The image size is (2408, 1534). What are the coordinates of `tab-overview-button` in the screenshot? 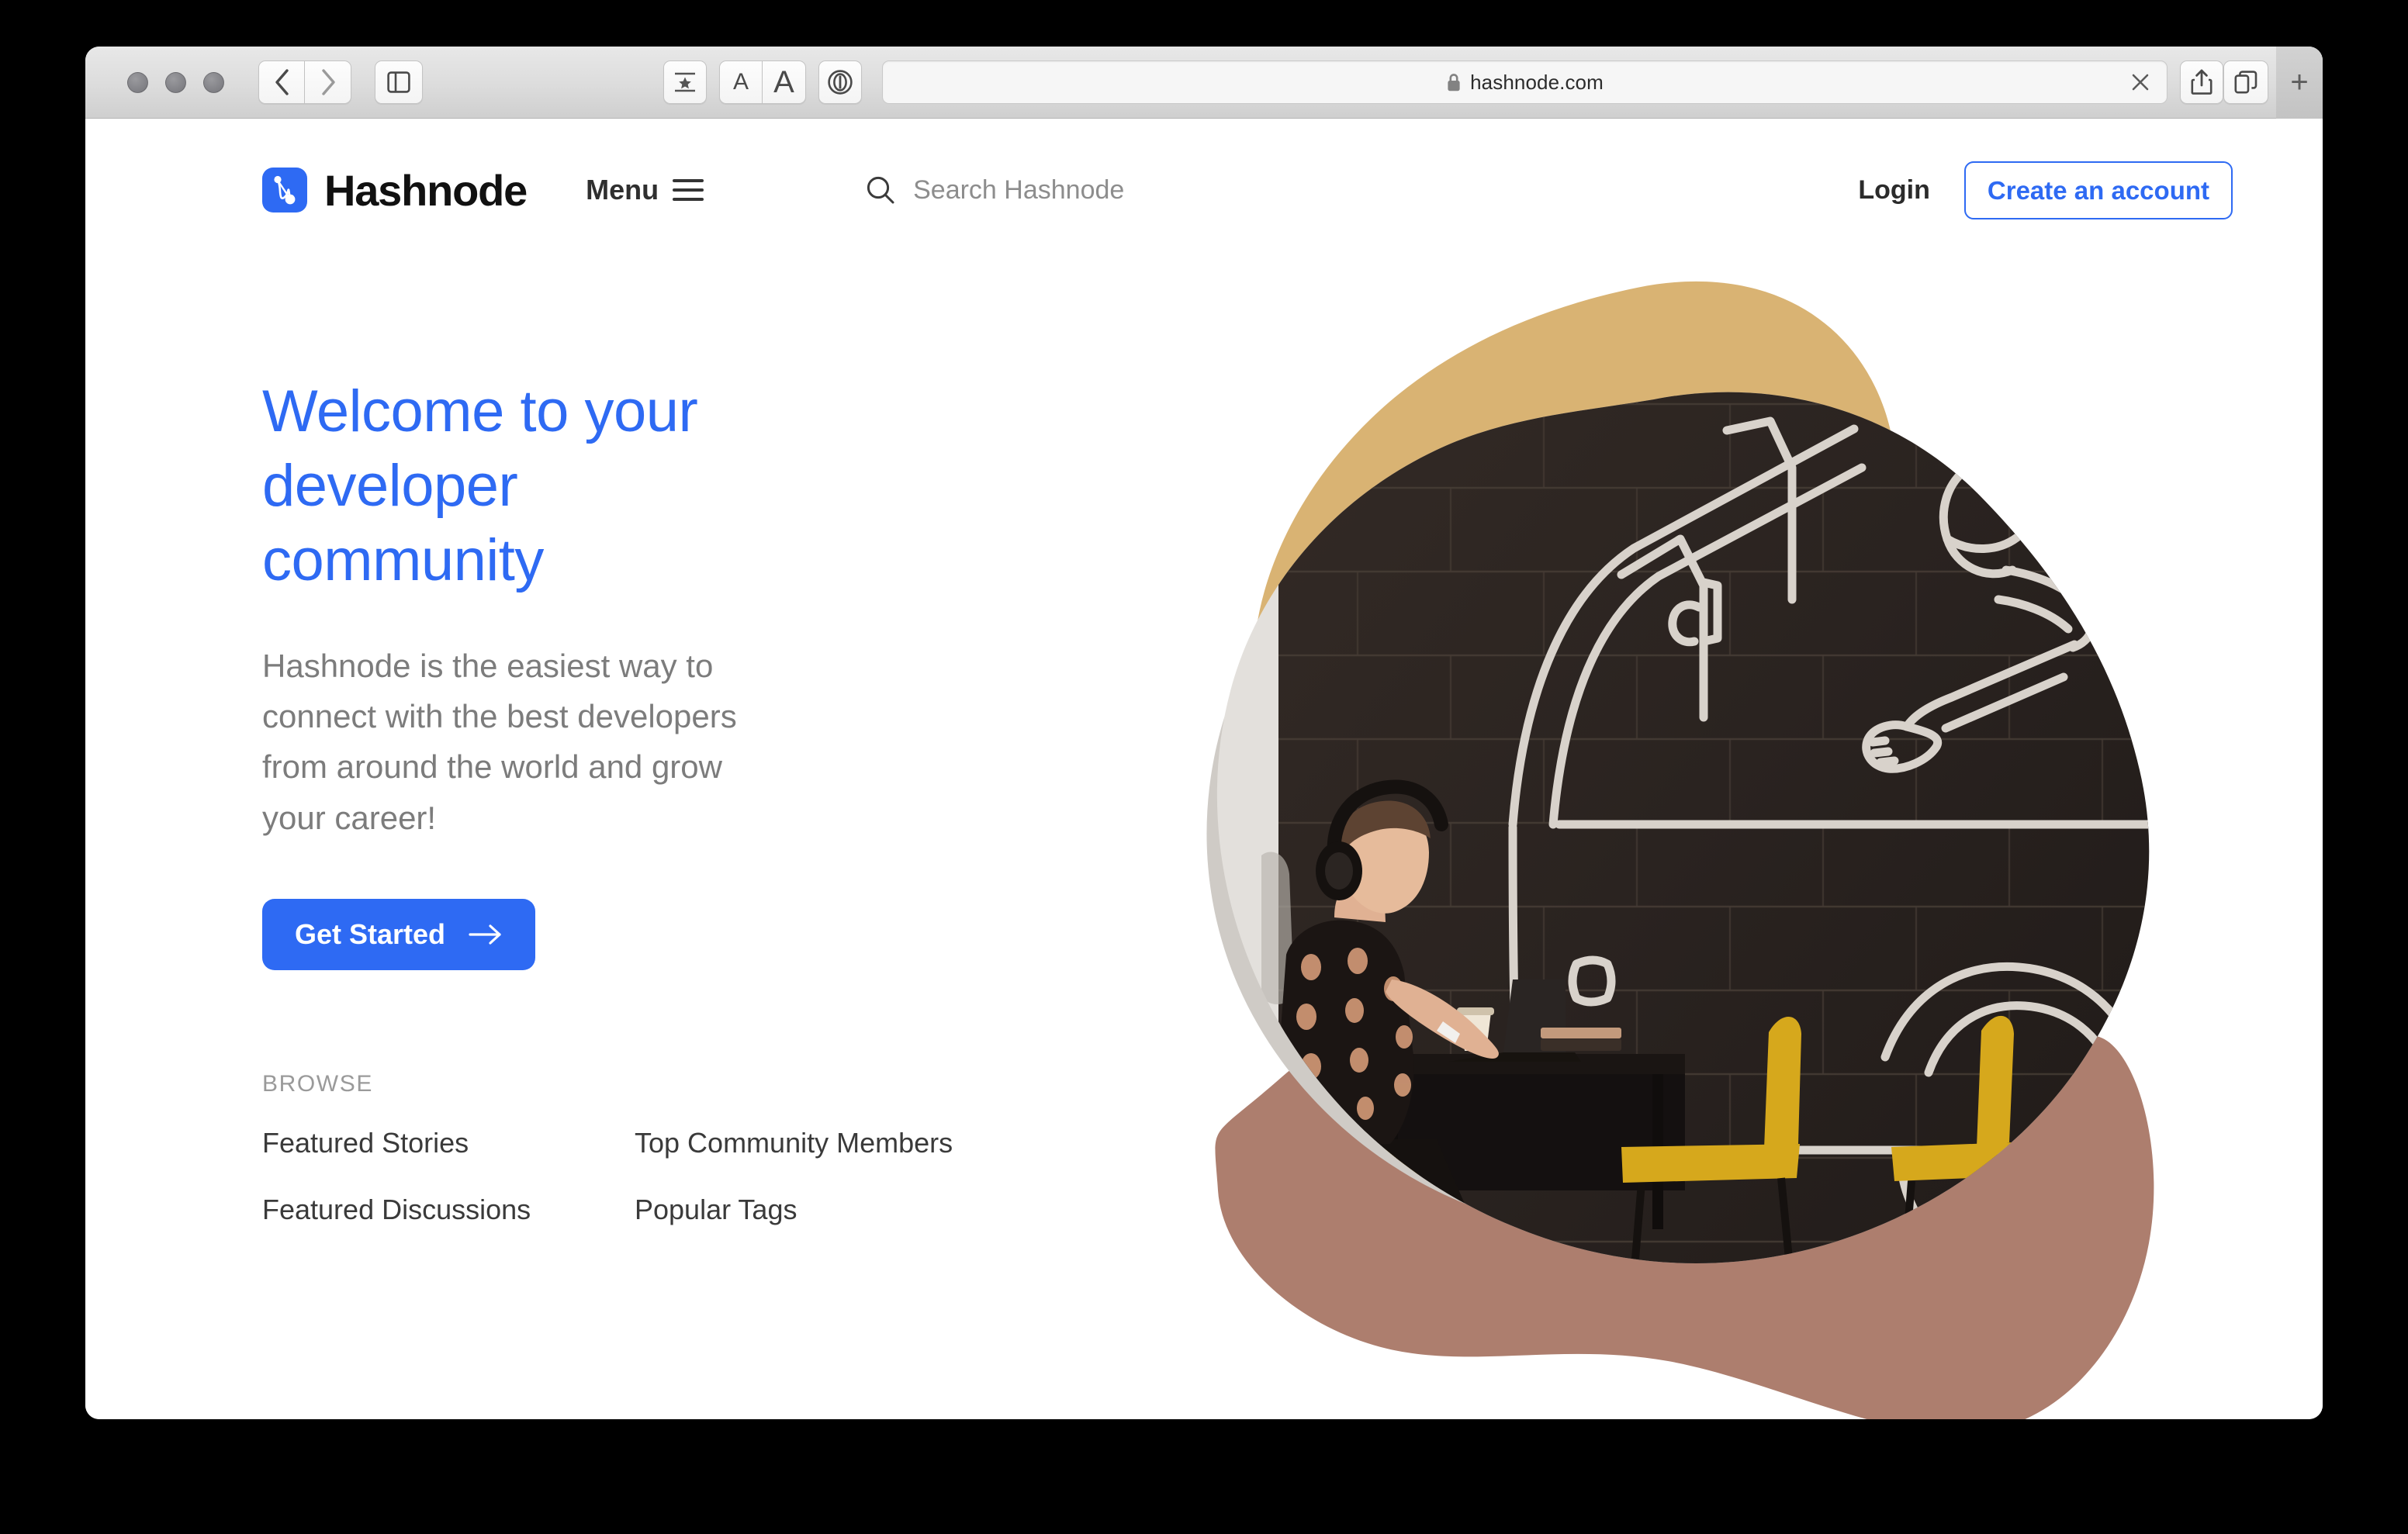 It's located at (2245, 82).